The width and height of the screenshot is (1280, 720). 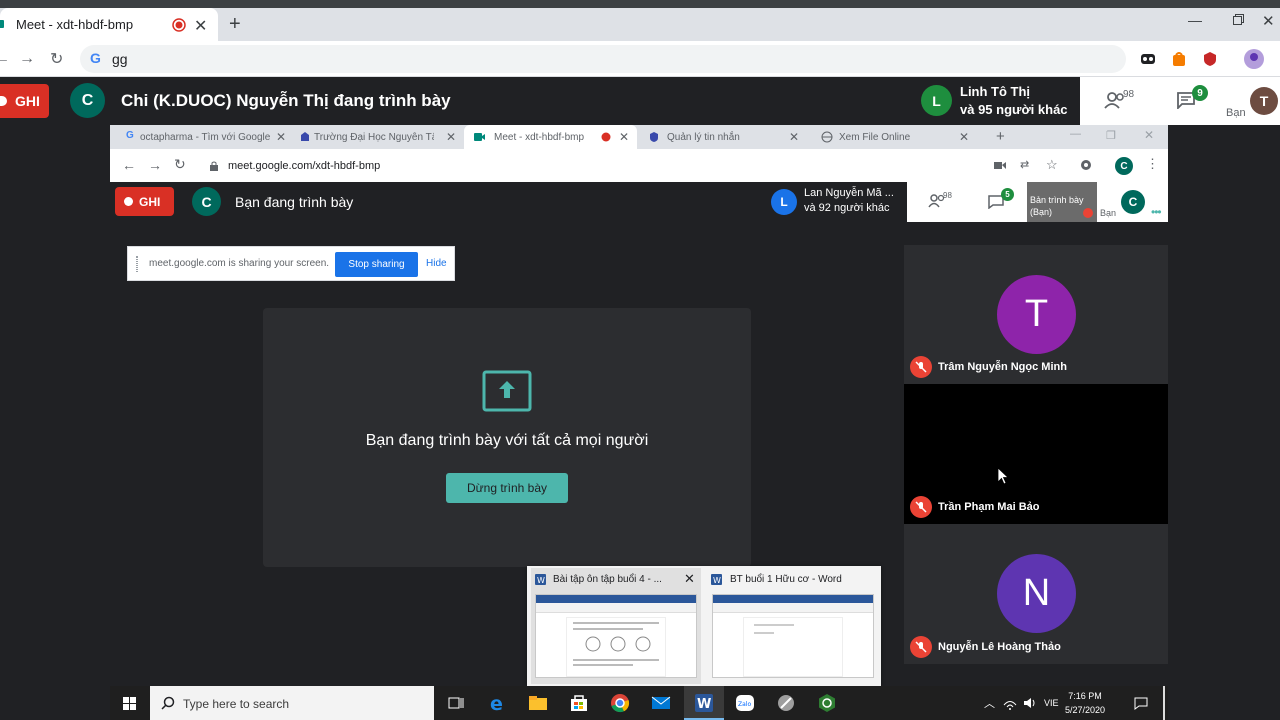 I want to click on star-icon: ☆, so click(x=1052, y=165).